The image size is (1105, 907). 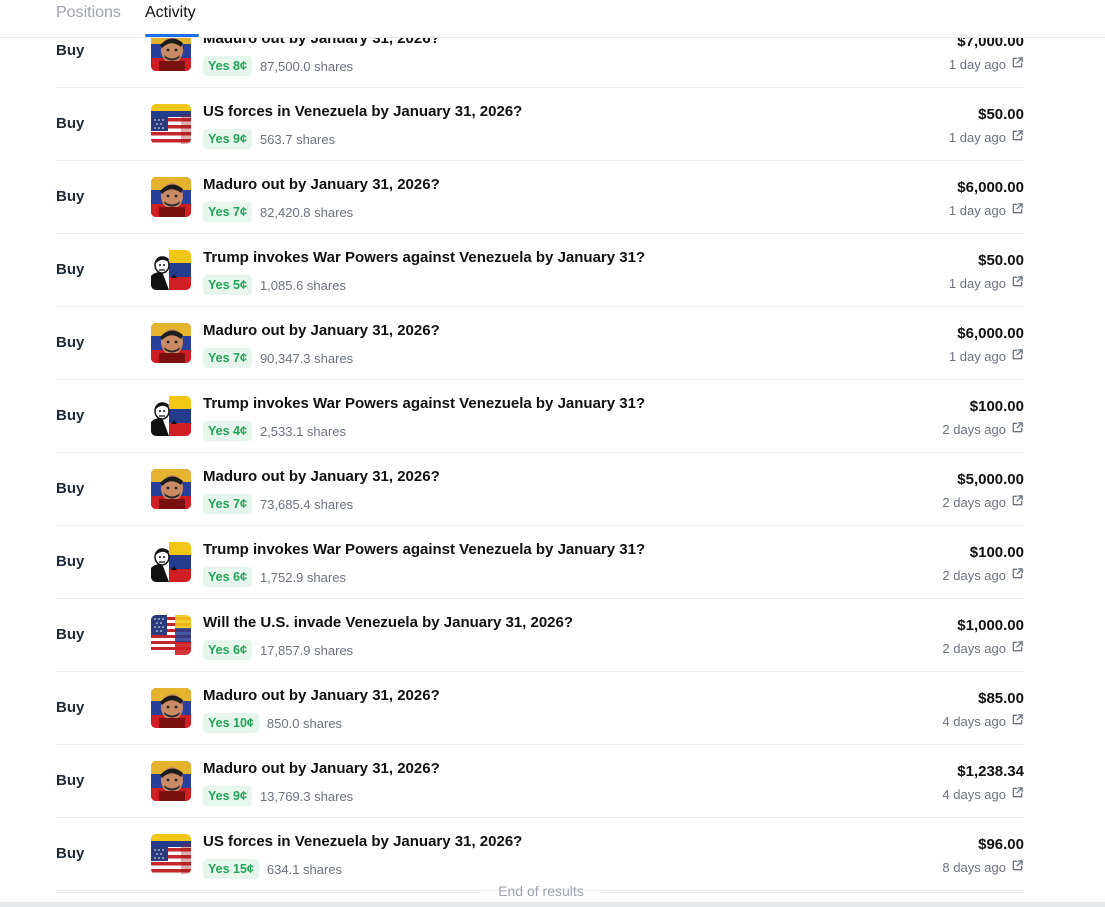 What do you see at coordinates (278, 796) in the screenshot?
I see `trade-meta: Yes 9¢ 13,769.3 shares` at bounding box center [278, 796].